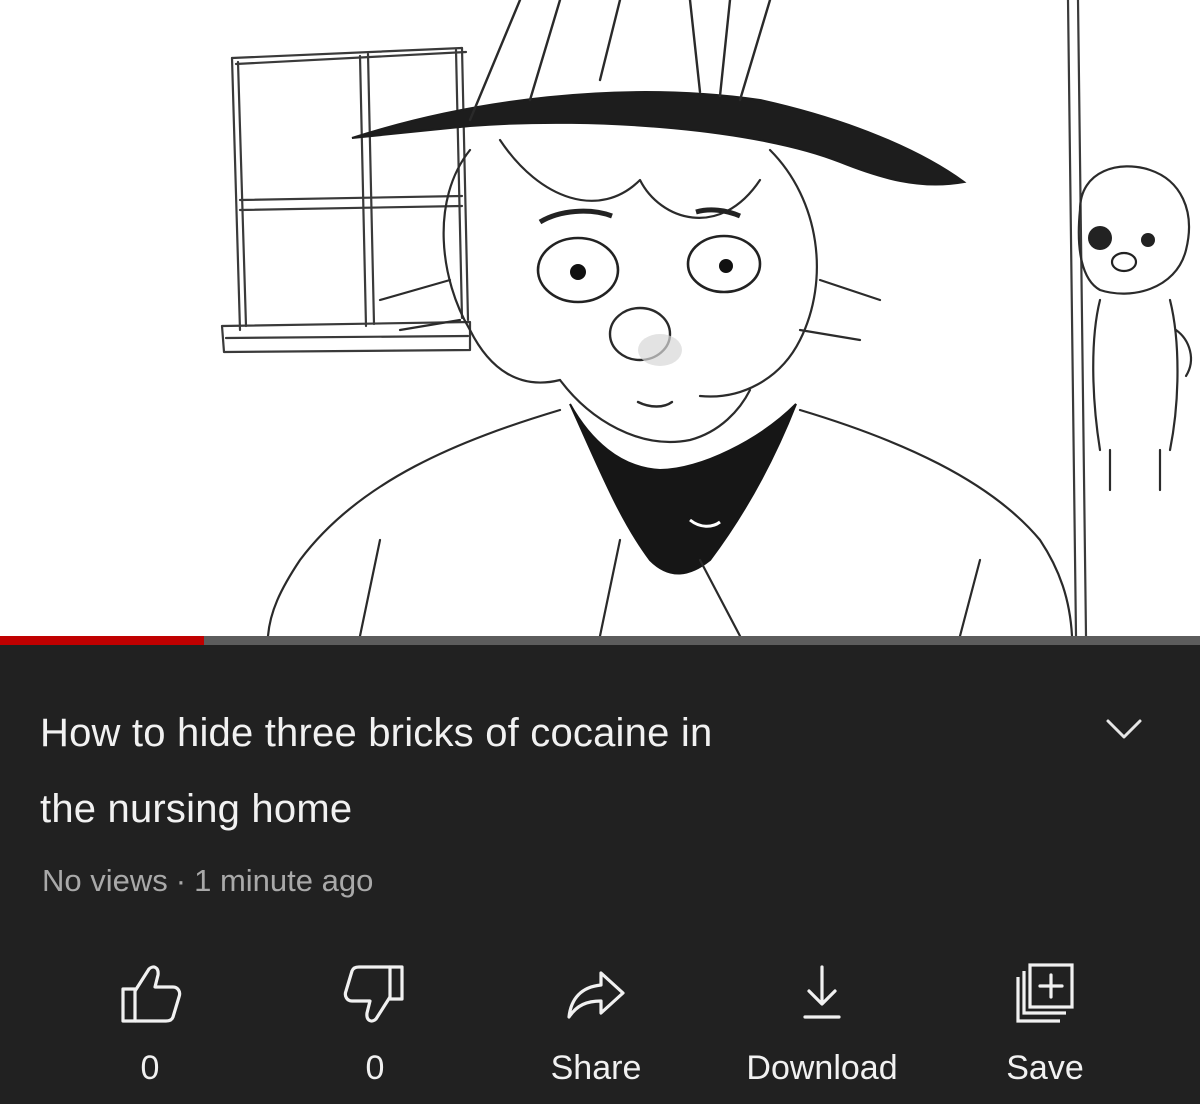 The width and height of the screenshot is (1200, 1104). I want to click on download-icon, so click(822, 994).